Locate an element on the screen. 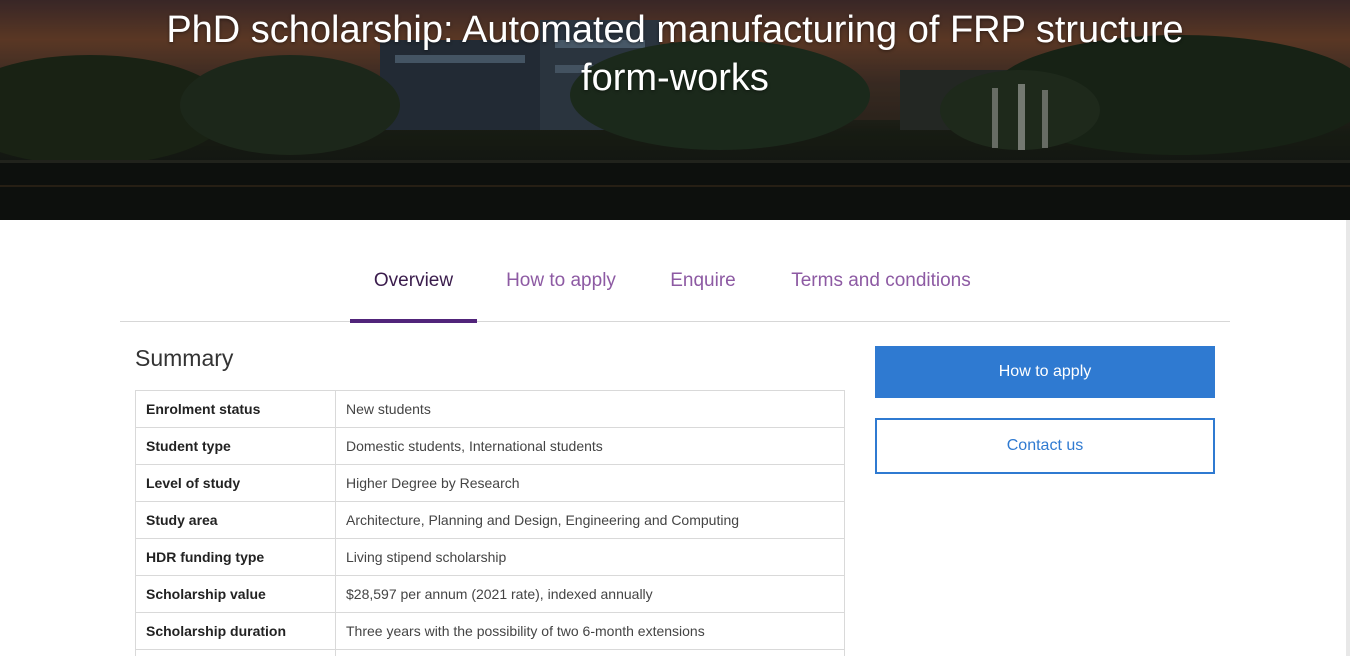  contact-us-button: Contact us is located at coordinates (1045, 446).